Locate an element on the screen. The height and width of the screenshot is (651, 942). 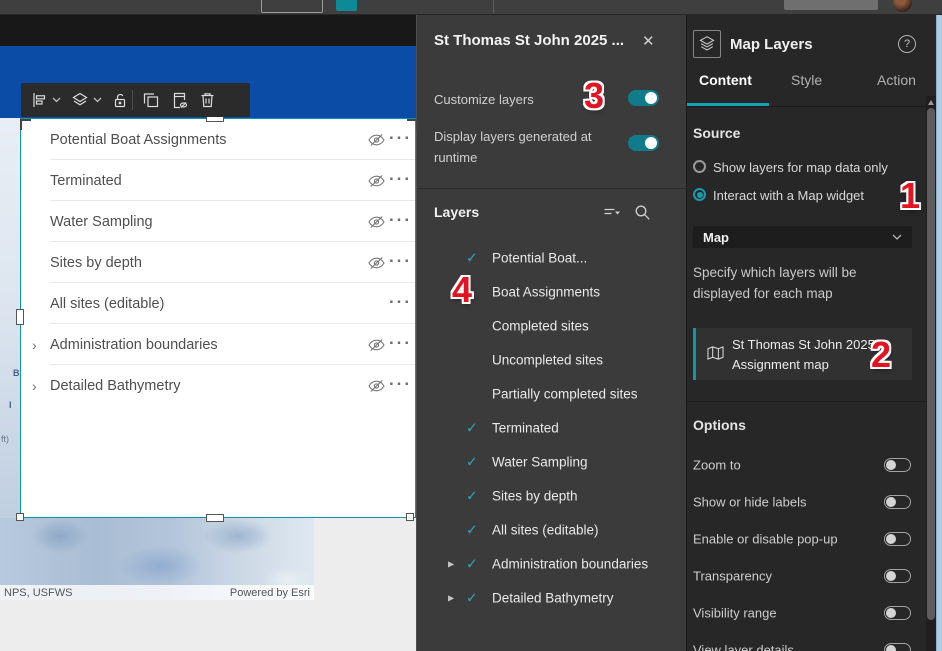
avatar is located at coordinates (902, 6).